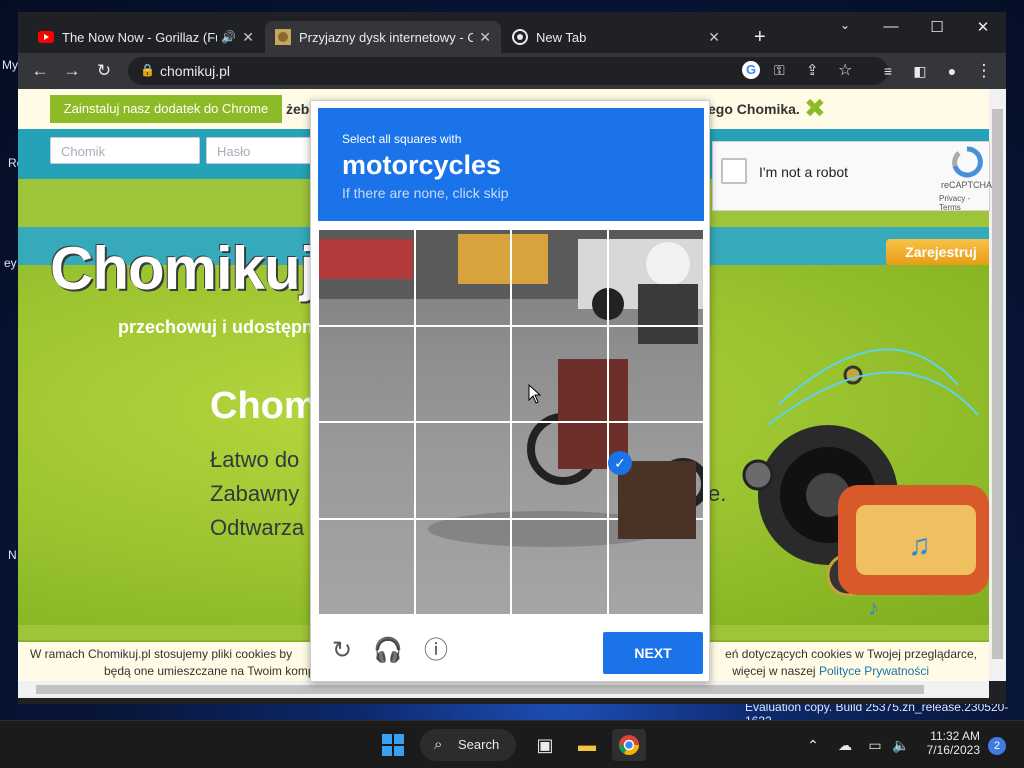 The image size is (1024, 768). I want to click on network-icon: ☁, so click(845, 745).